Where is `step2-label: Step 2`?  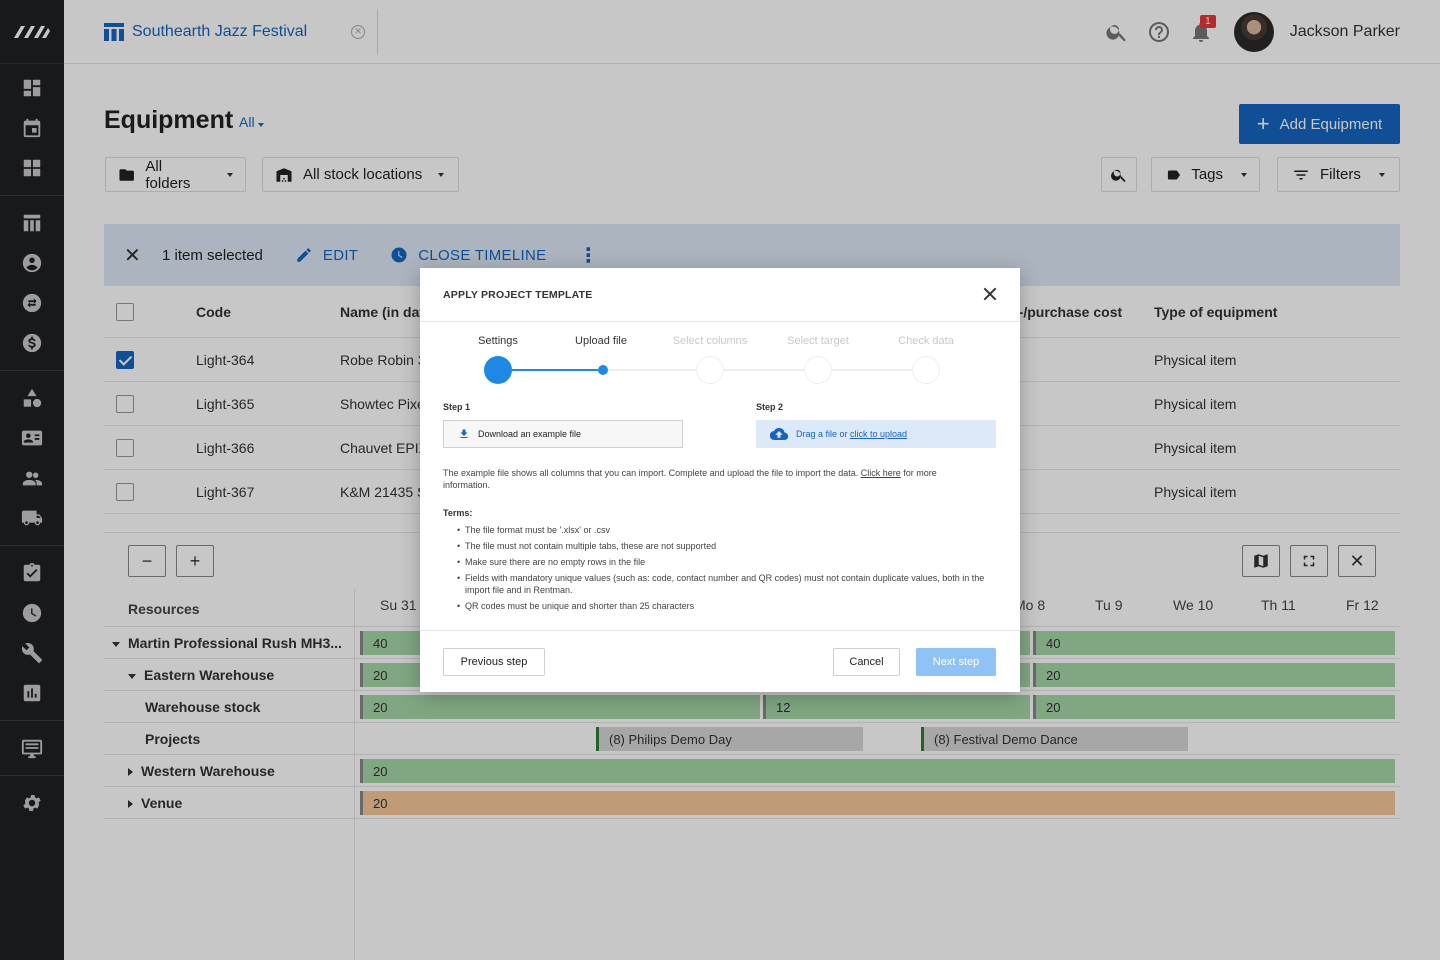 step2-label: Step 2 is located at coordinates (770, 407).